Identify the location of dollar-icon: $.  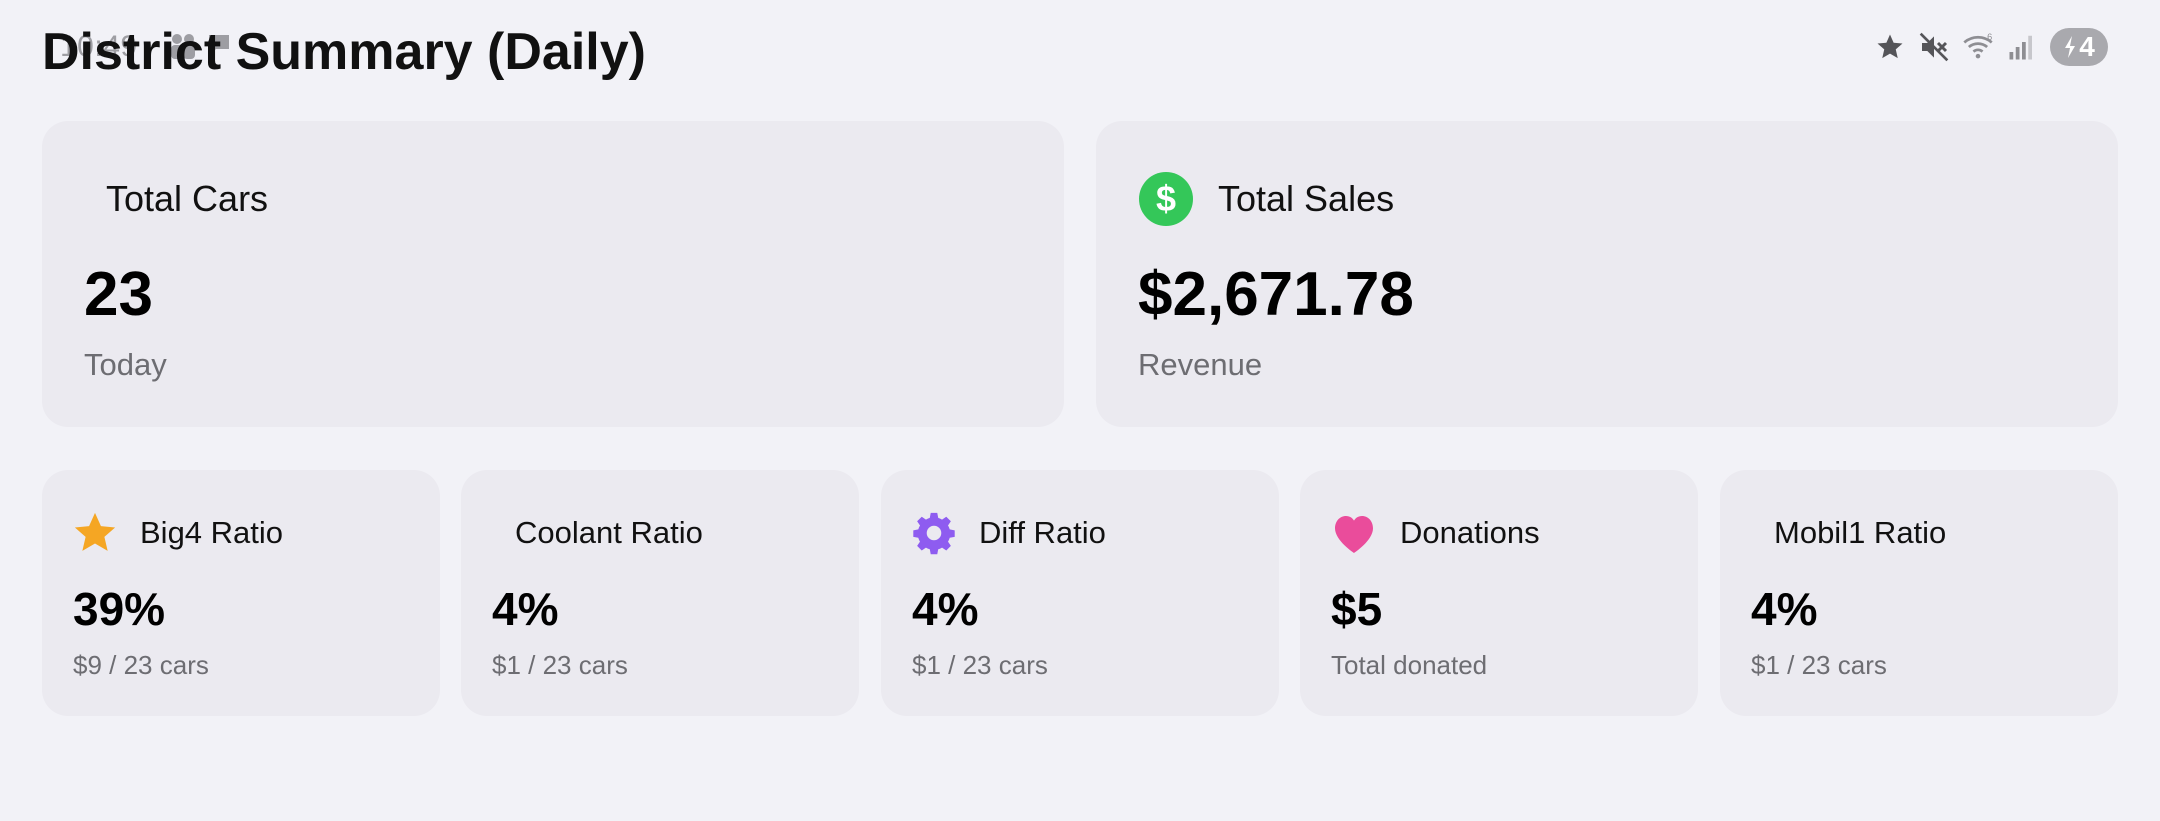
(1166, 199).